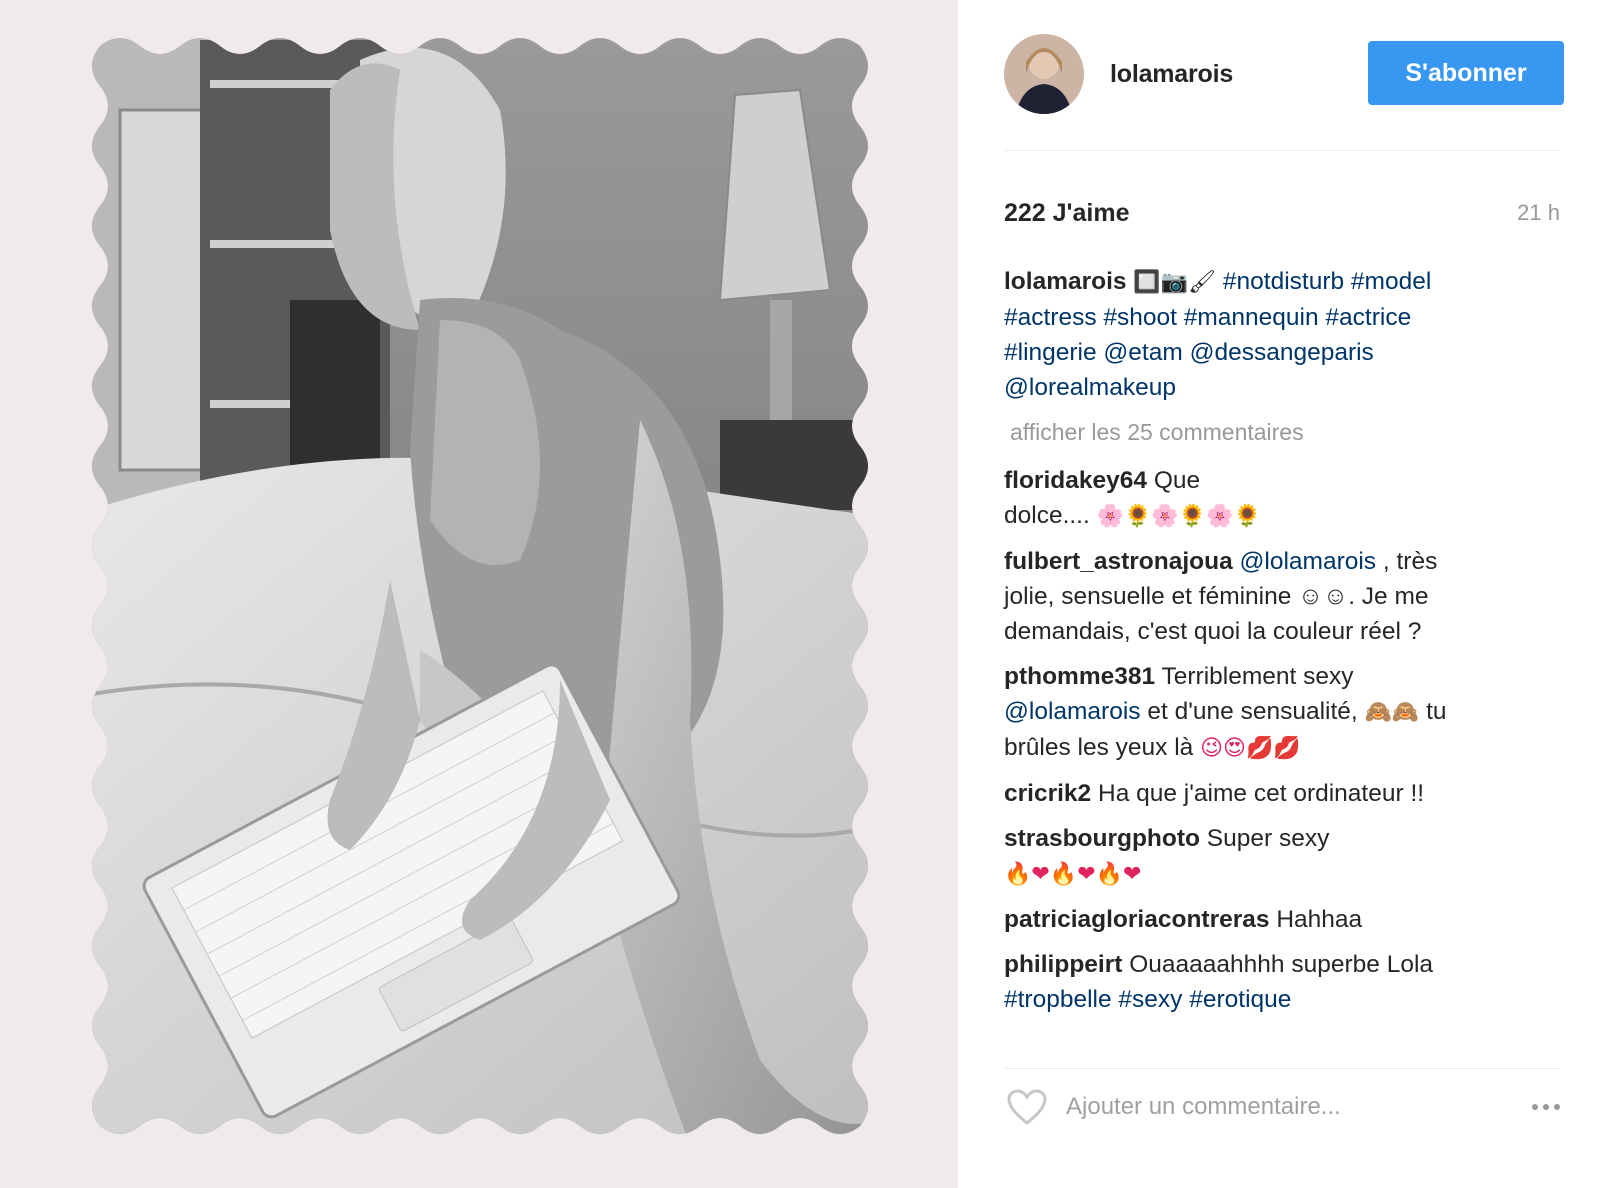 This screenshot has width=1600, height=1188. I want to click on like-button, so click(1027, 1107).